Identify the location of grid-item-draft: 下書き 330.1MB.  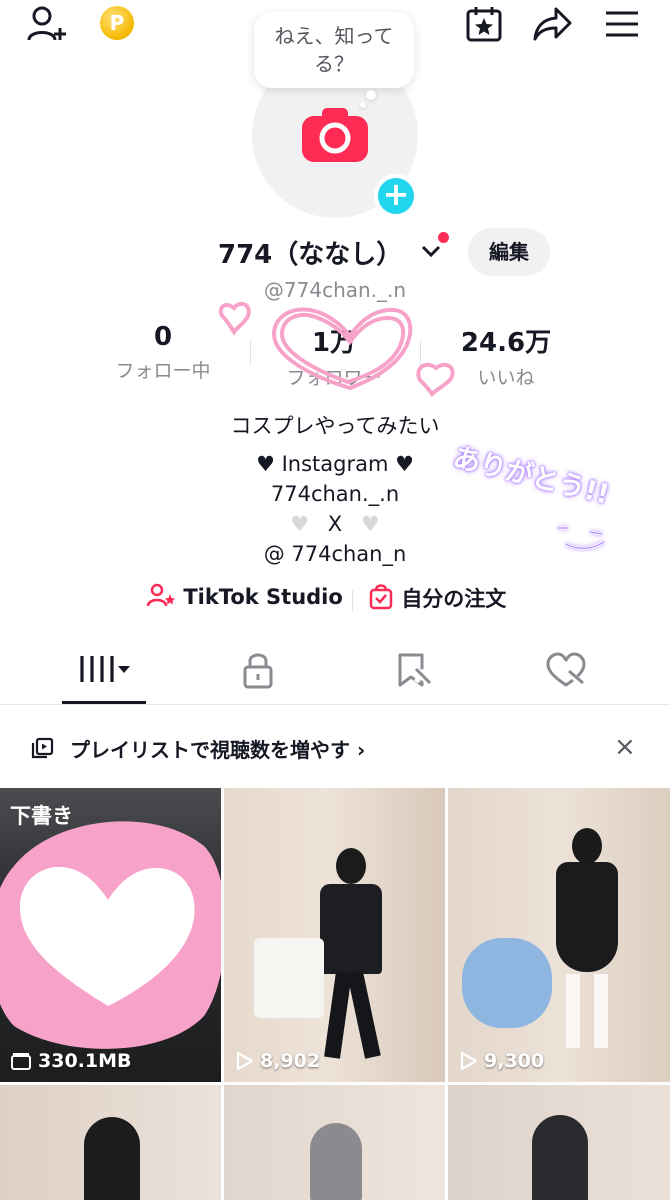
(110, 935).